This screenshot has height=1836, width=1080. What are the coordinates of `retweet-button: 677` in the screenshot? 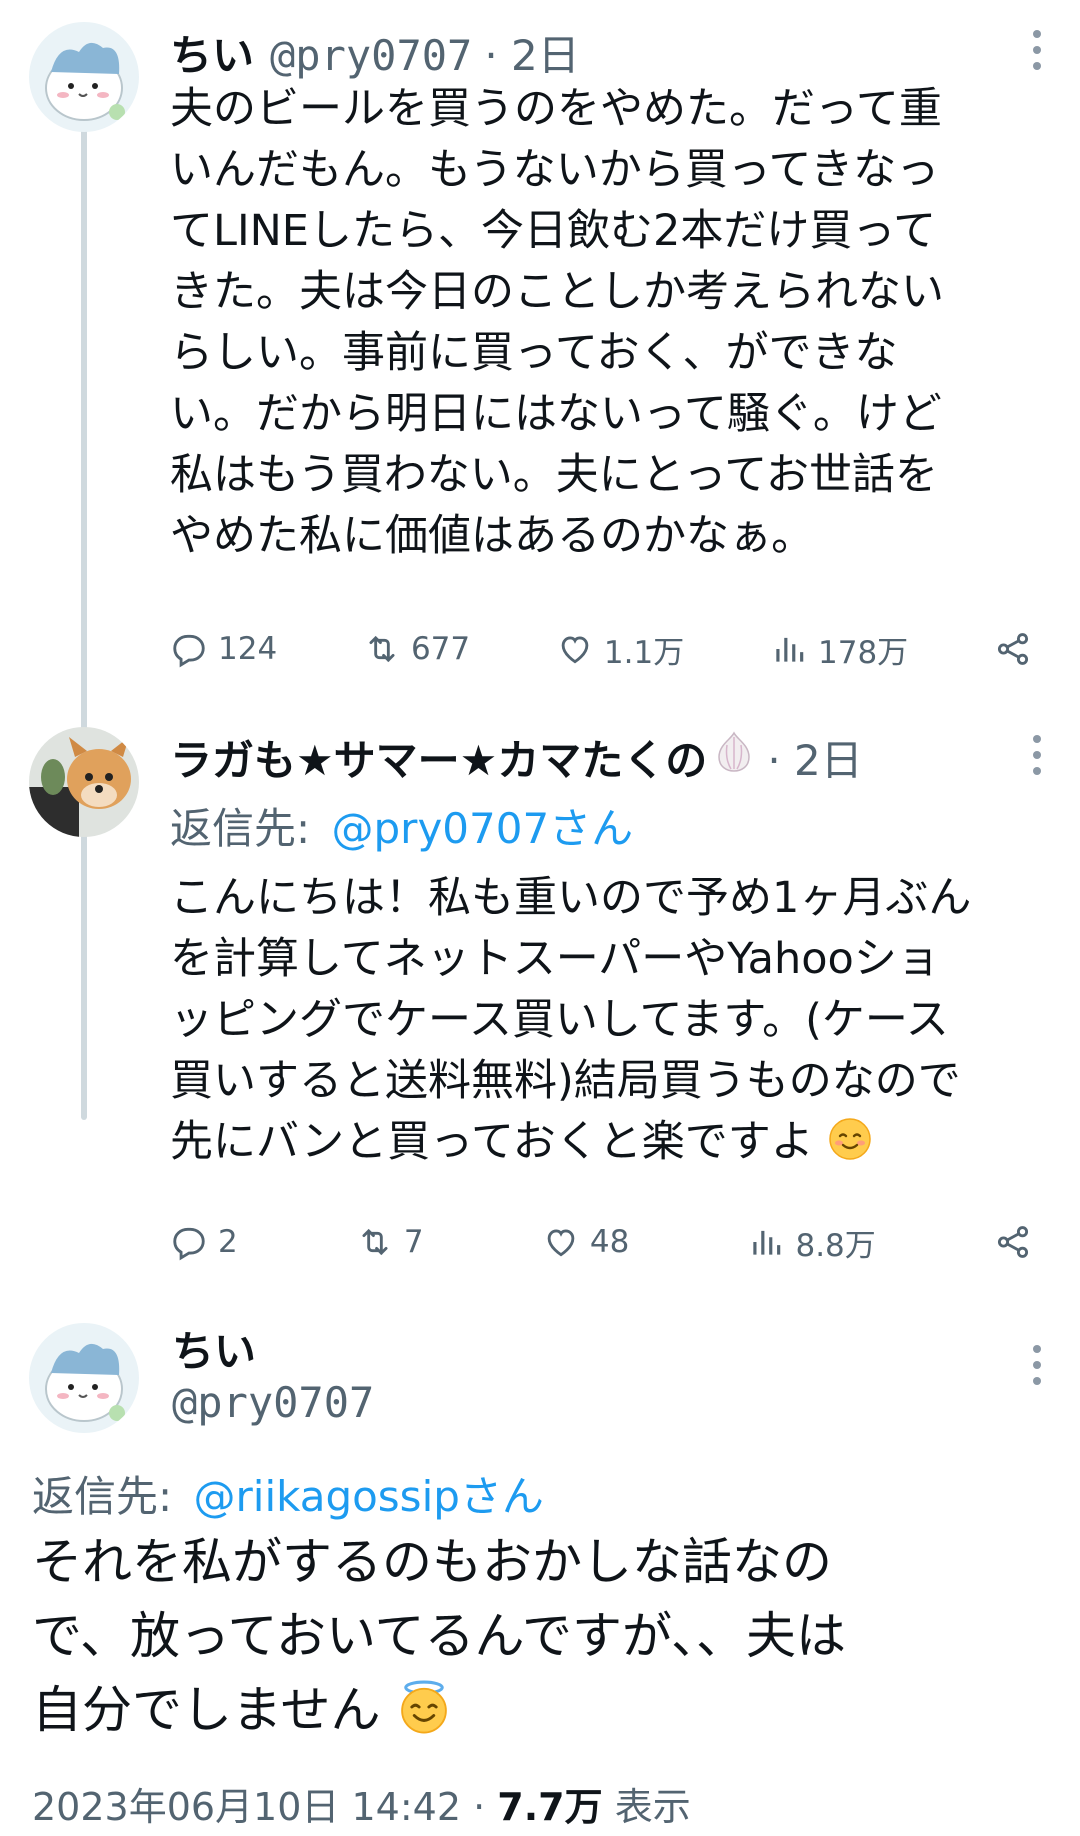 It's located at (416, 649).